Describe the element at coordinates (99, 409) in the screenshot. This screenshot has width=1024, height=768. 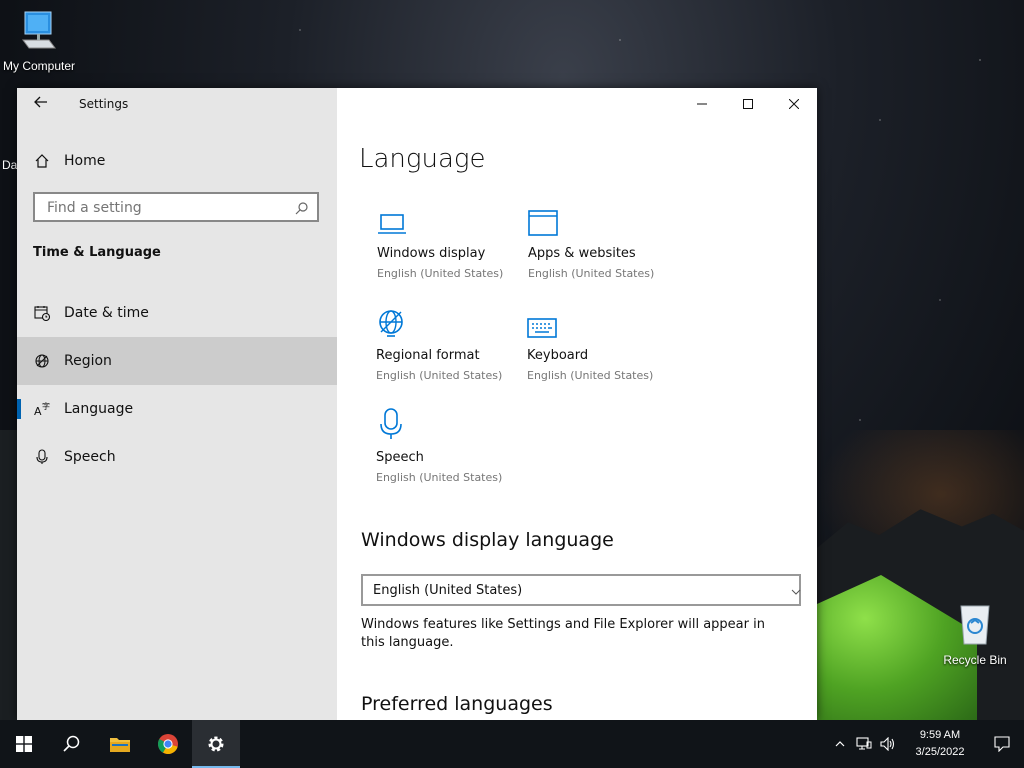
I see `sidebar-item-label: Language` at that location.